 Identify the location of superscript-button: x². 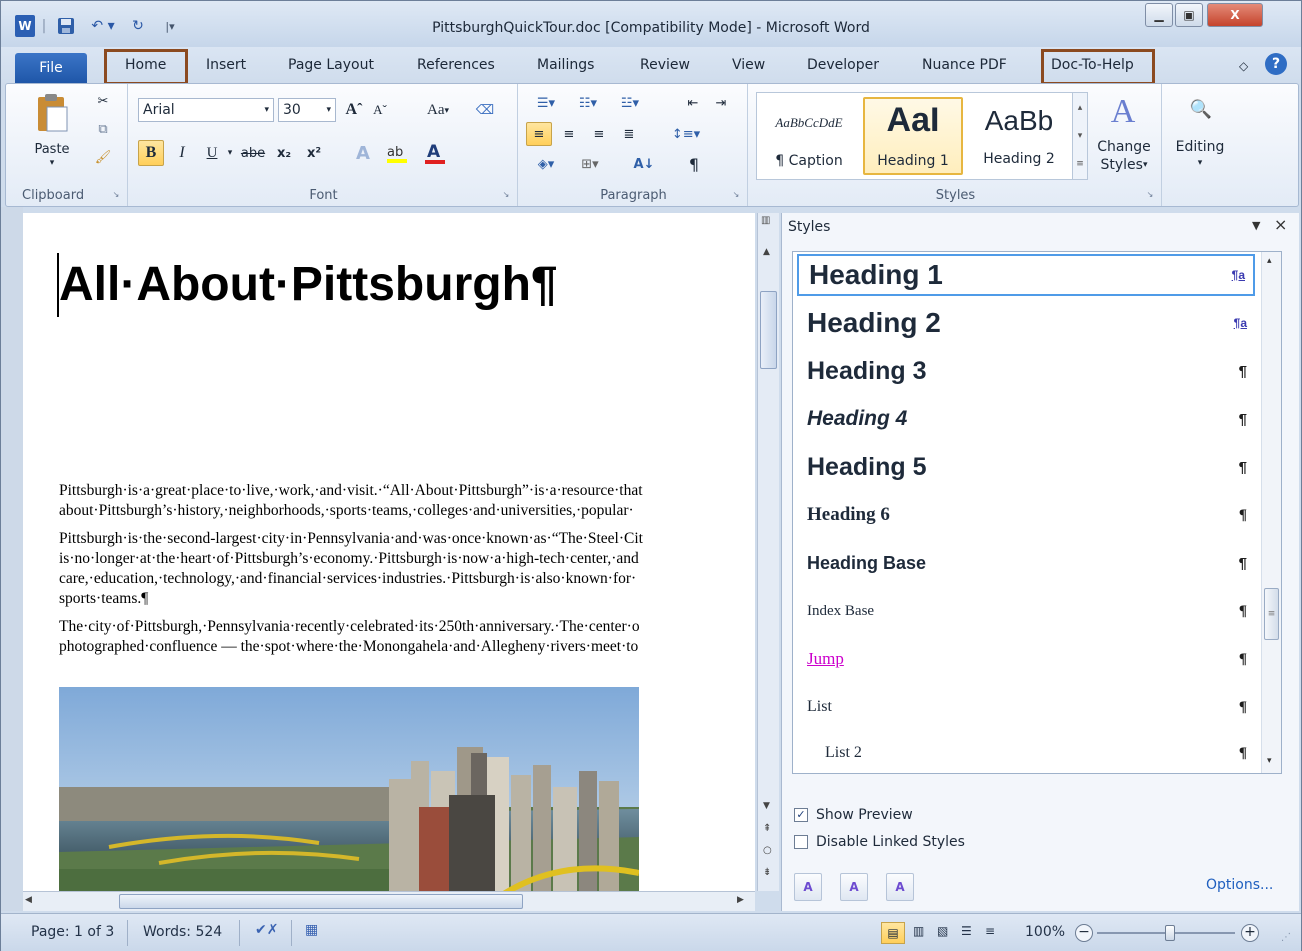
(314, 153).